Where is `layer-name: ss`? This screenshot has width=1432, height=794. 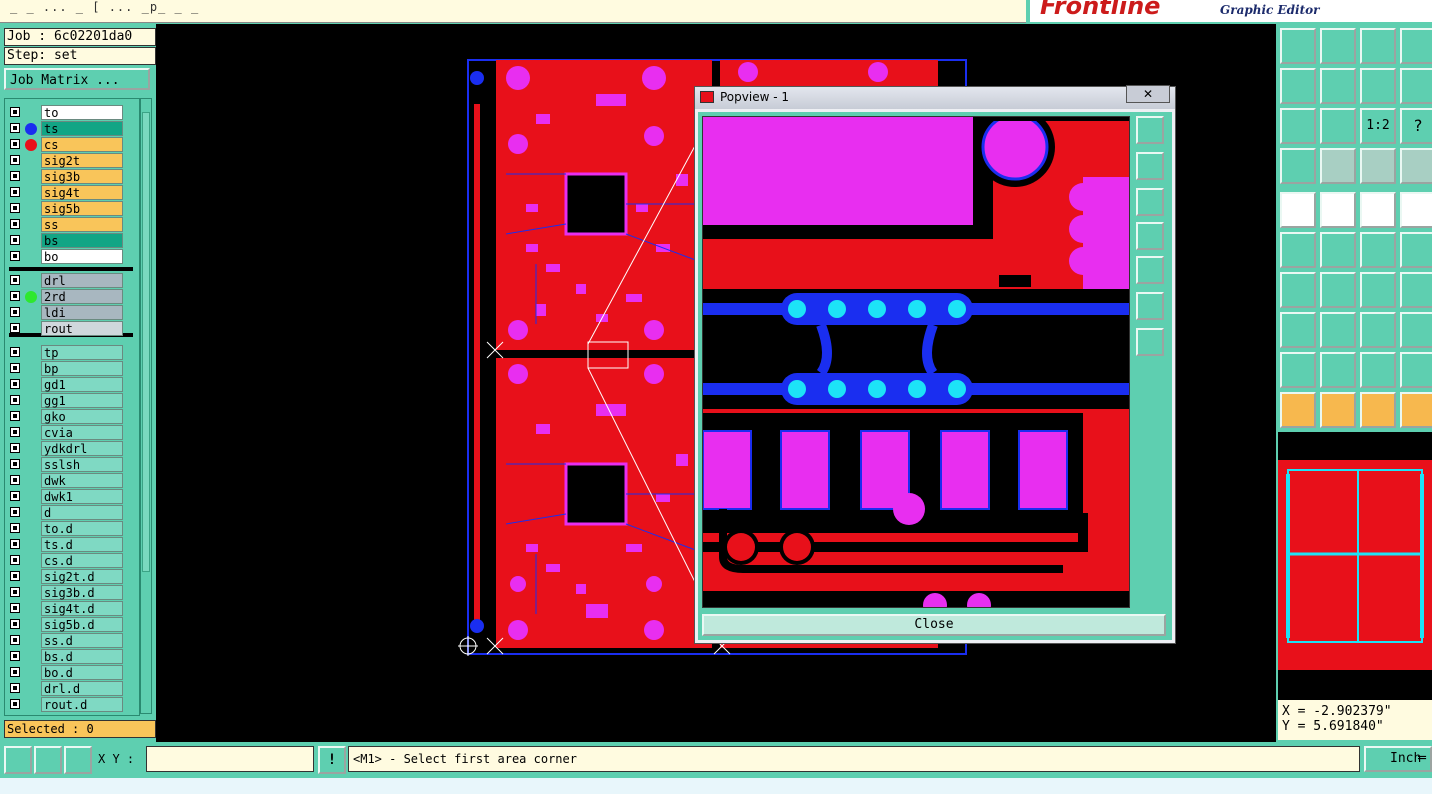
layer-name: ss is located at coordinates (82, 224).